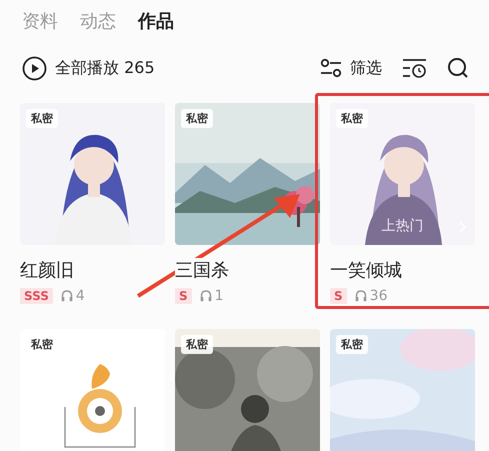  What do you see at coordinates (36, 296) in the screenshot?
I see `grade-tag: SSS` at bounding box center [36, 296].